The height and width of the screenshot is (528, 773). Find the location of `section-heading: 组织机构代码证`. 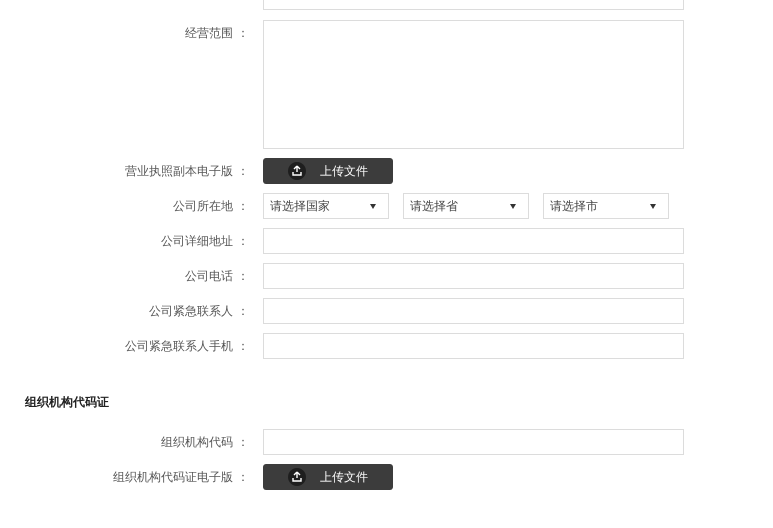

section-heading: 组织机构代码证 is located at coordinates (67, 402).